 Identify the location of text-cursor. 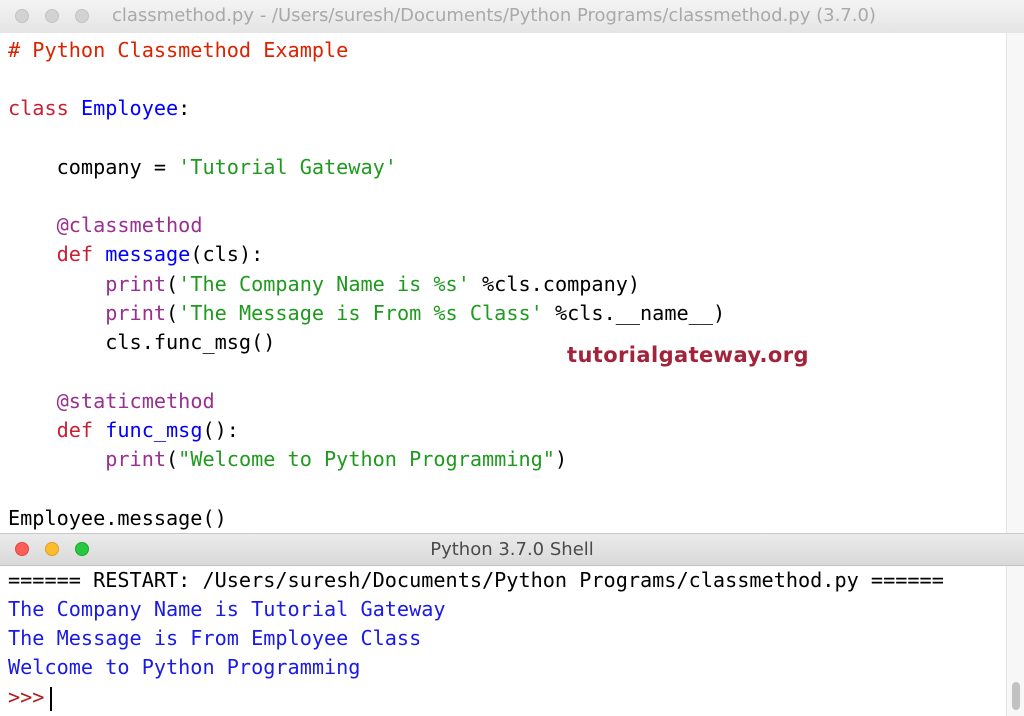
(51, 698).